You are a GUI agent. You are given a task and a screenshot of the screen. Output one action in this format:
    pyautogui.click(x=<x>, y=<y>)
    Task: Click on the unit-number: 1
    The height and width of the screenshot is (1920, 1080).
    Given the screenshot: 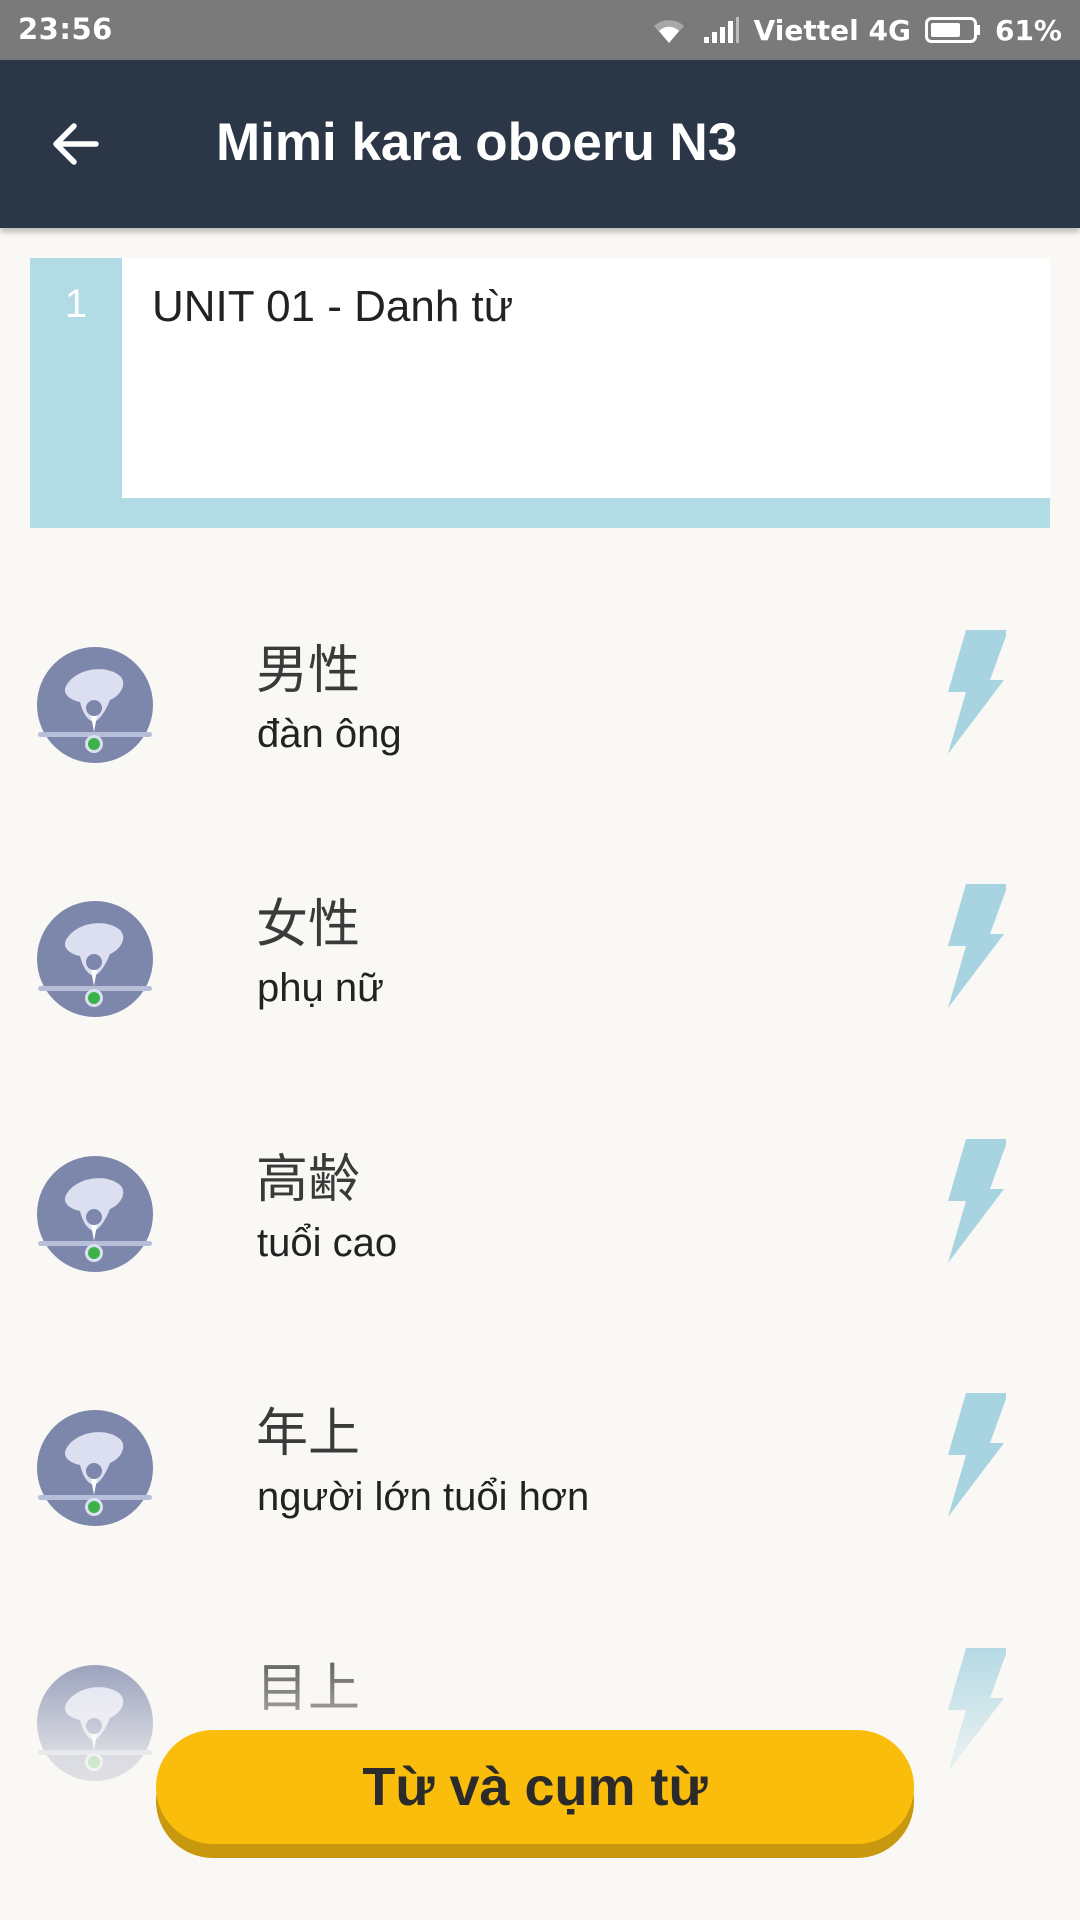 What is the action you would take?
    pyautogui.click(x=76, y=304)
    